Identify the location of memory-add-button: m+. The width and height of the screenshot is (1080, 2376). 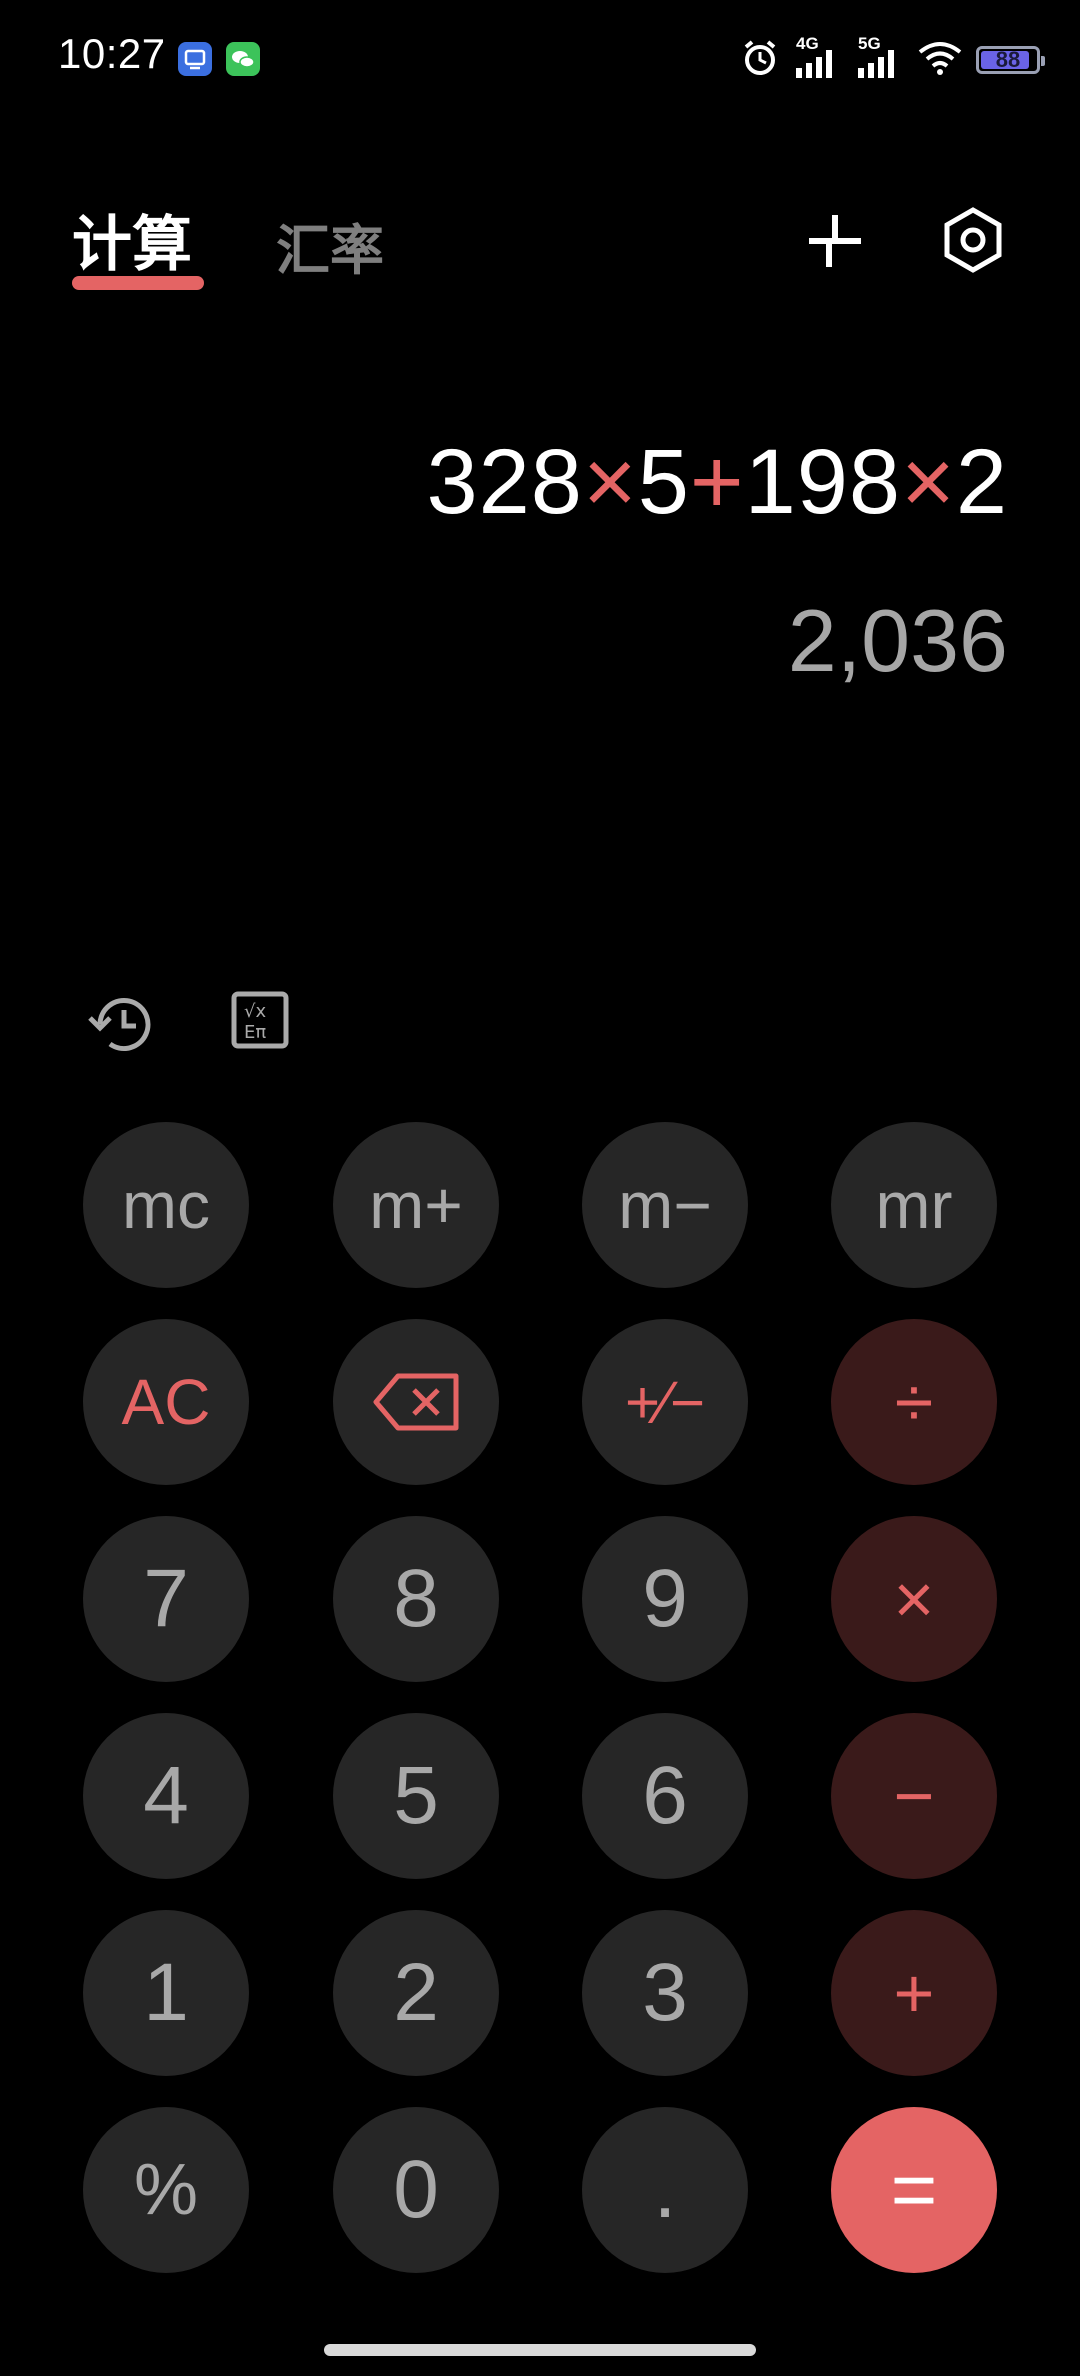
(416, 1205).